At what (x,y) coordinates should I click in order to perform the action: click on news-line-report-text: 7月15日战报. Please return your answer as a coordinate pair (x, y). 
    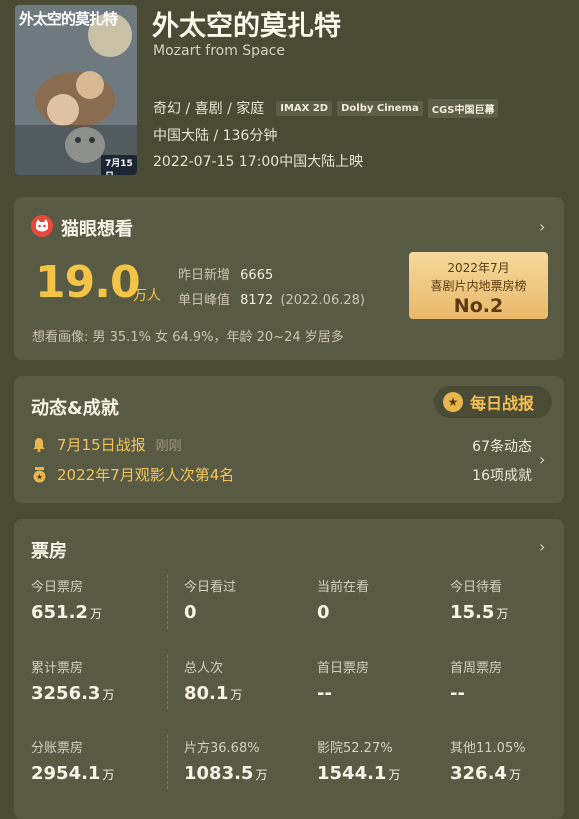
    Looking at the image, I should click on (101, 445).